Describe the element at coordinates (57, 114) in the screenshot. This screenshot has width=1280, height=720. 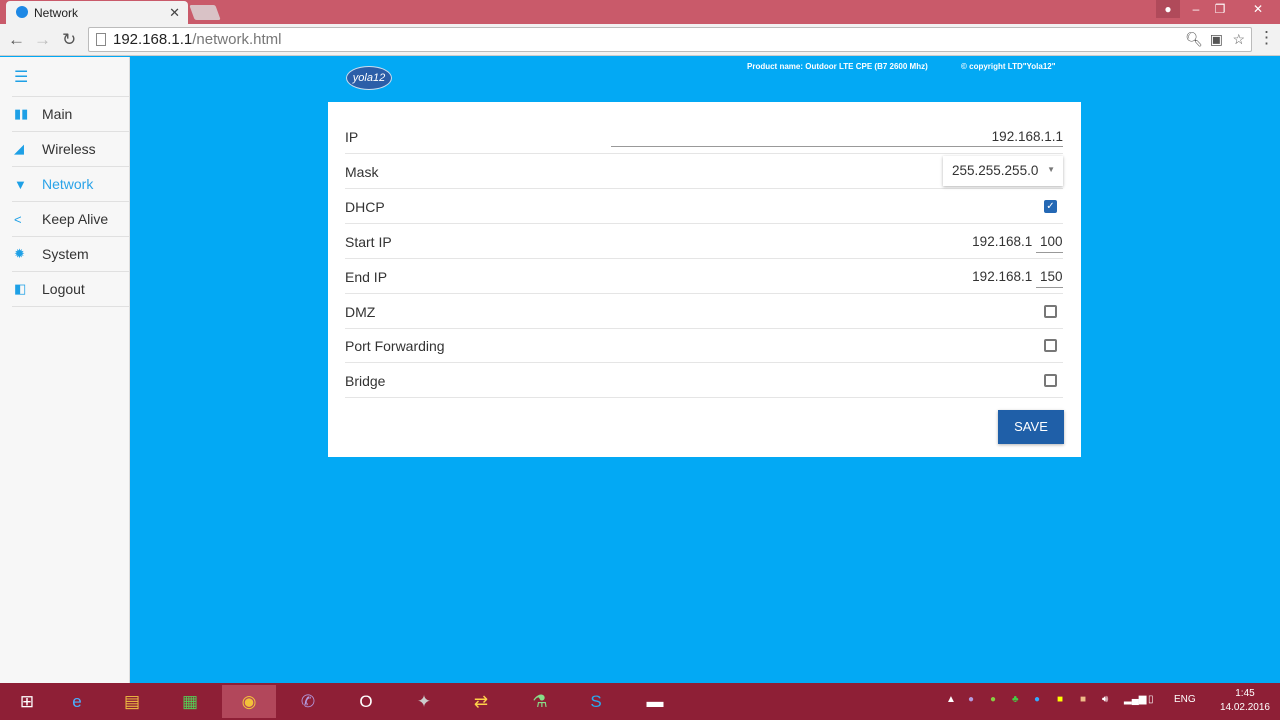
I see `sidebar-item-label: Main` at that location.